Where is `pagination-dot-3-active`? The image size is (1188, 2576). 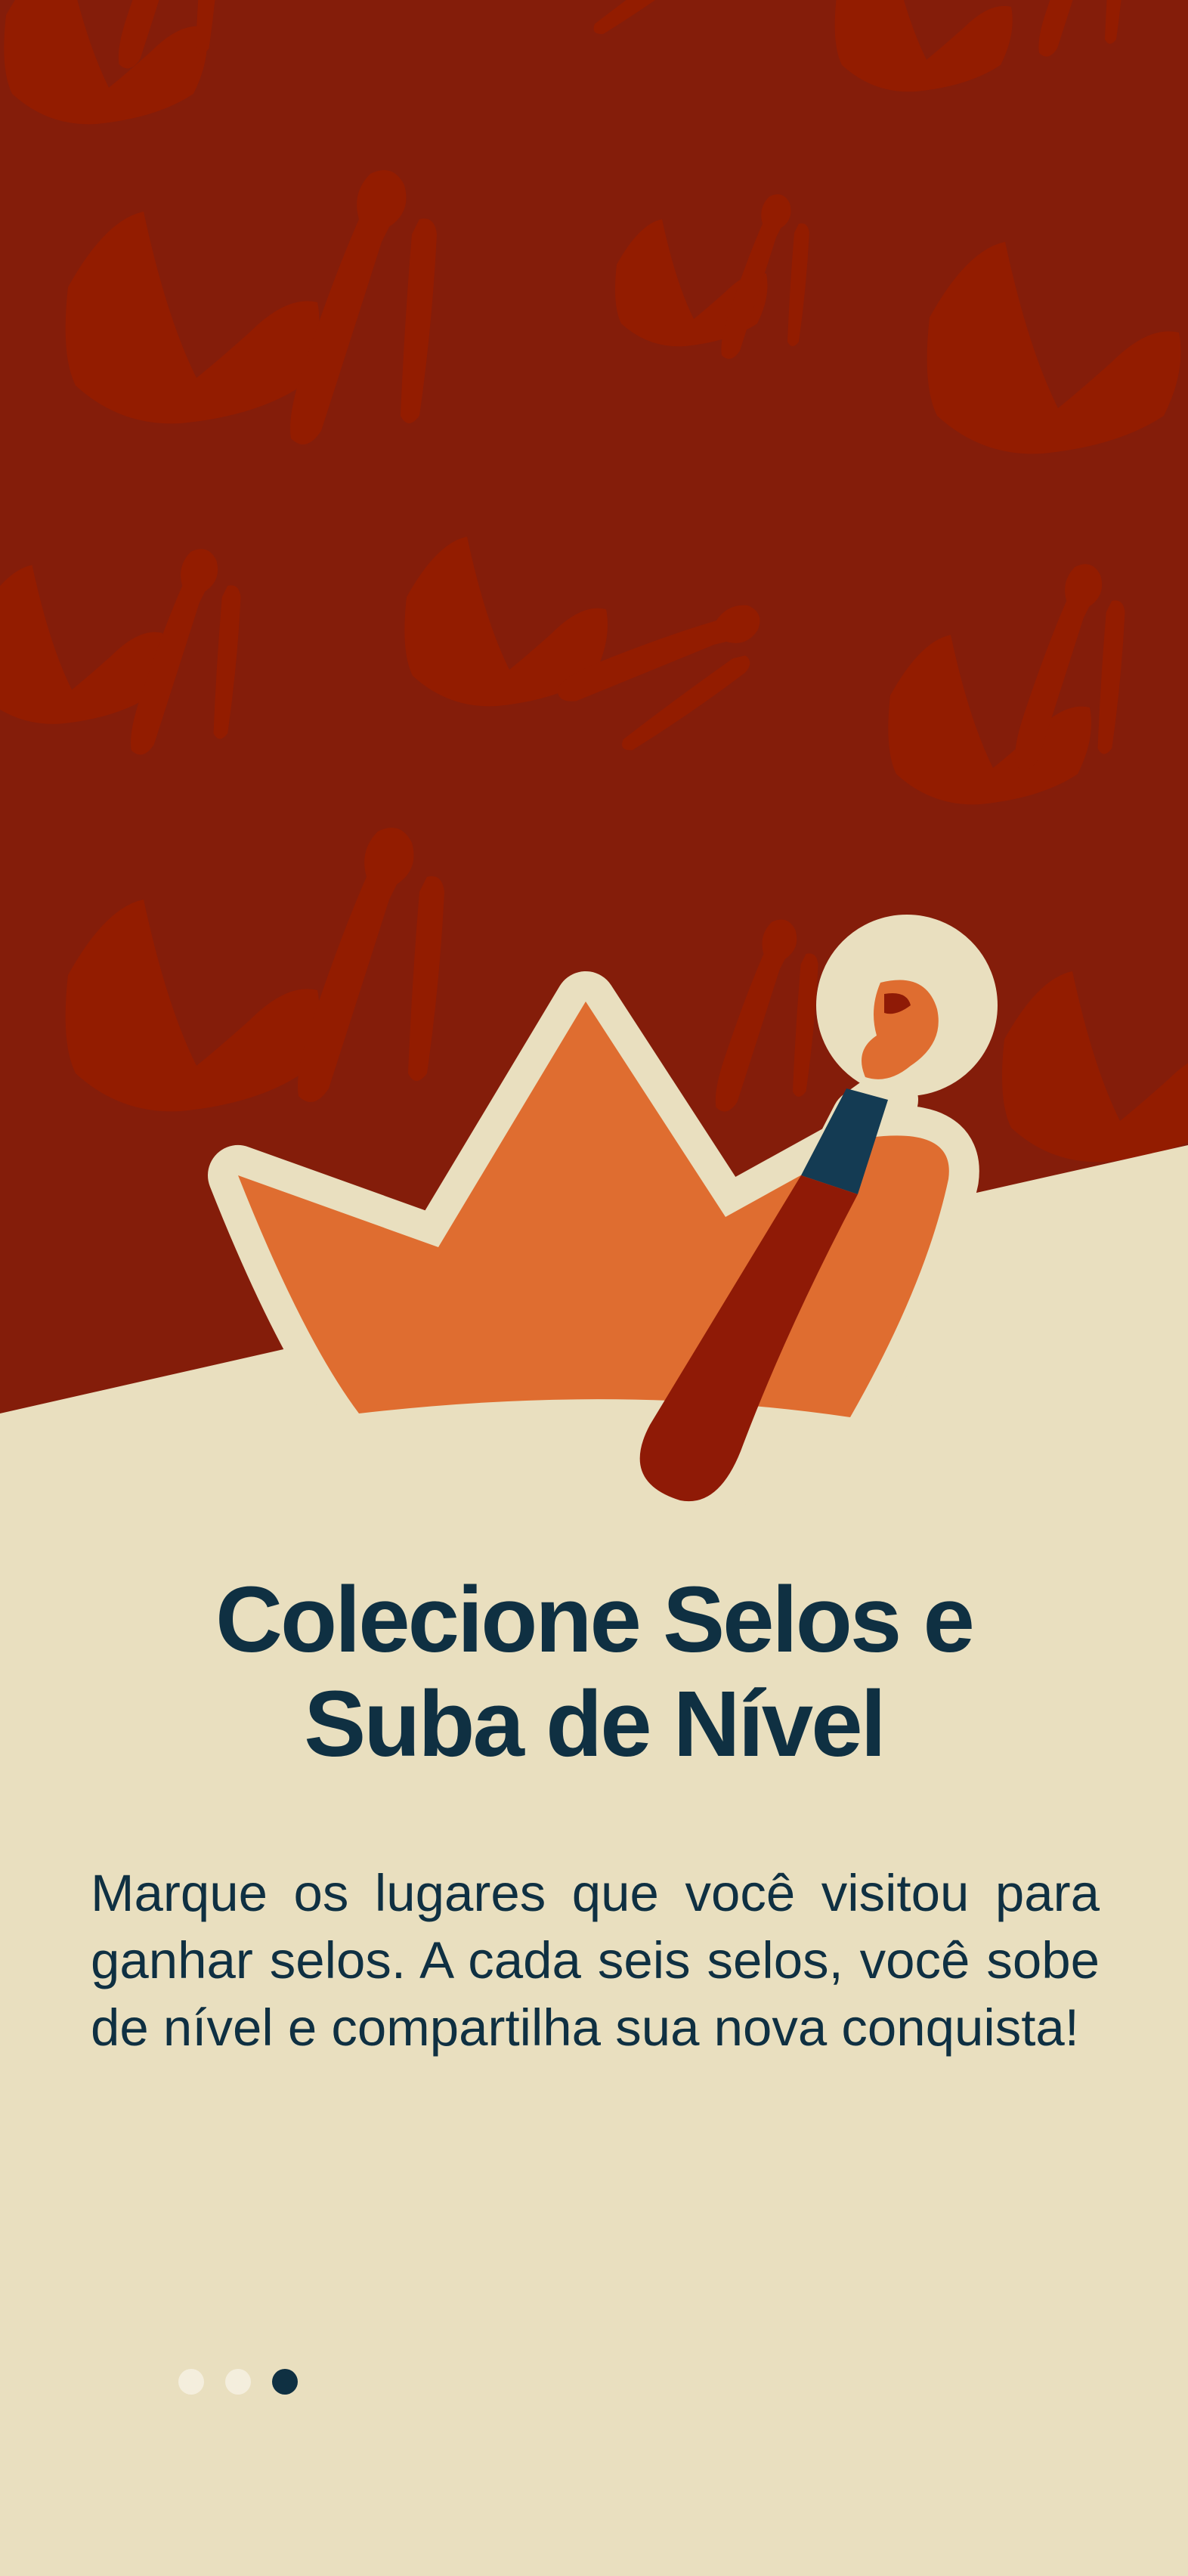 pagination-dot-3-active is located at coordinates (285, 2382).